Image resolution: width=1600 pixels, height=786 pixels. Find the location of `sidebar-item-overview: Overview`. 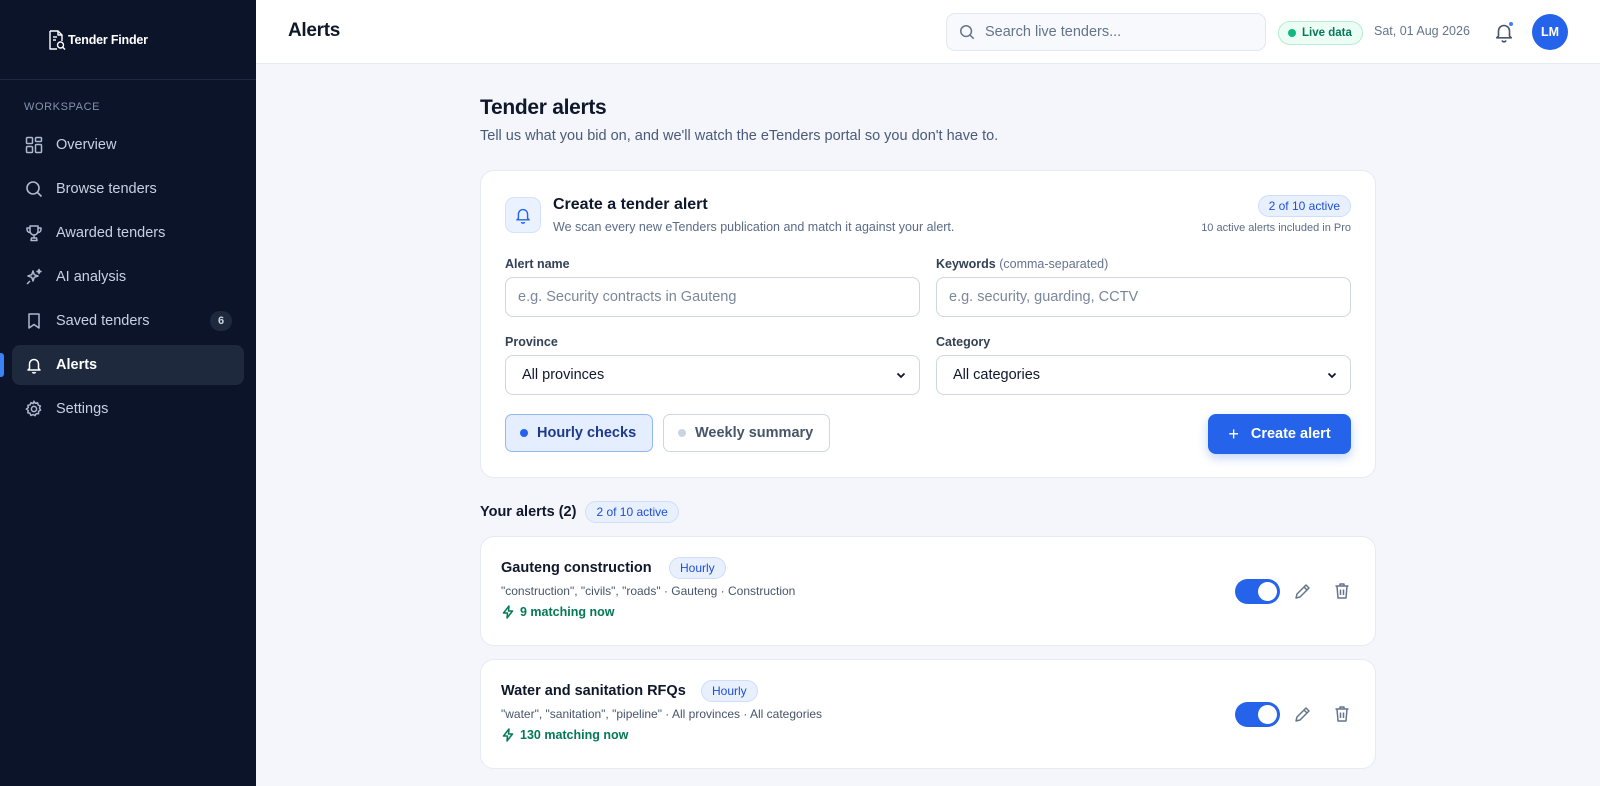

sidebar-item-overview: Overview is located at coordinates (128, 145).